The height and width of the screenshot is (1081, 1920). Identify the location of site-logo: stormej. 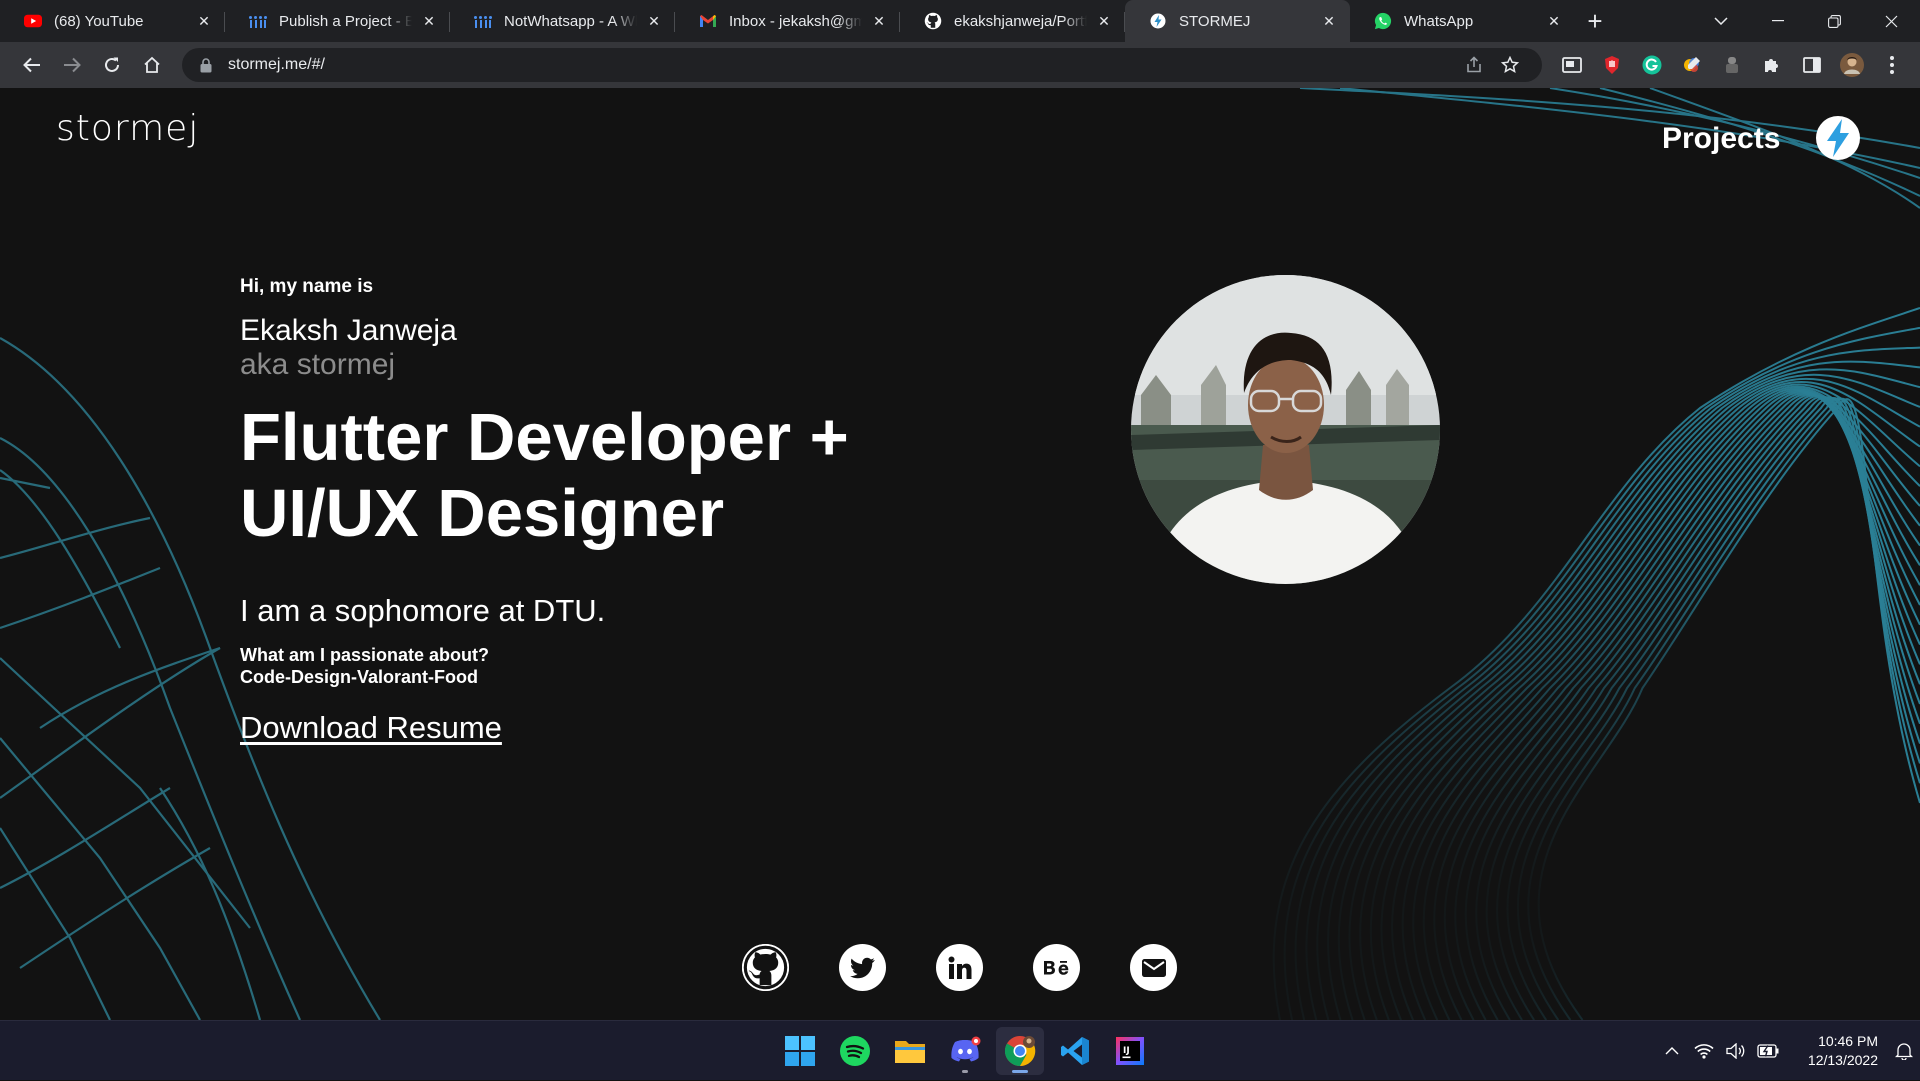
(127, 128).